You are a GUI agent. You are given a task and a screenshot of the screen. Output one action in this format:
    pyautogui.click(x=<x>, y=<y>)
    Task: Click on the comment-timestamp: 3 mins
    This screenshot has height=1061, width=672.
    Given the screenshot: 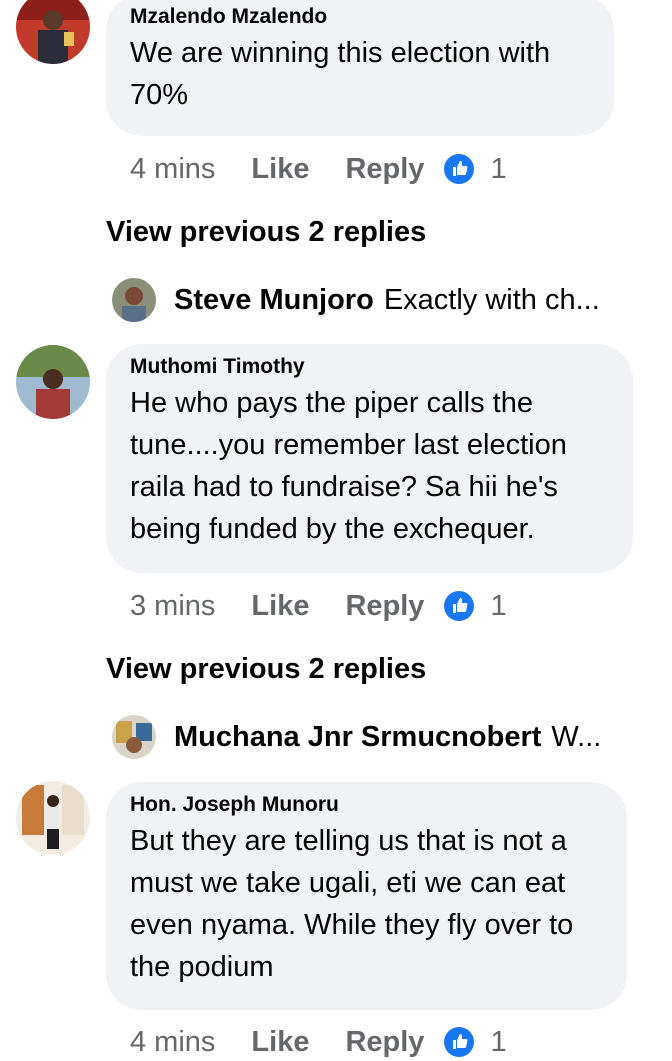 What is the action you would take?
    pyautogui.click(x=172, y=606)
    